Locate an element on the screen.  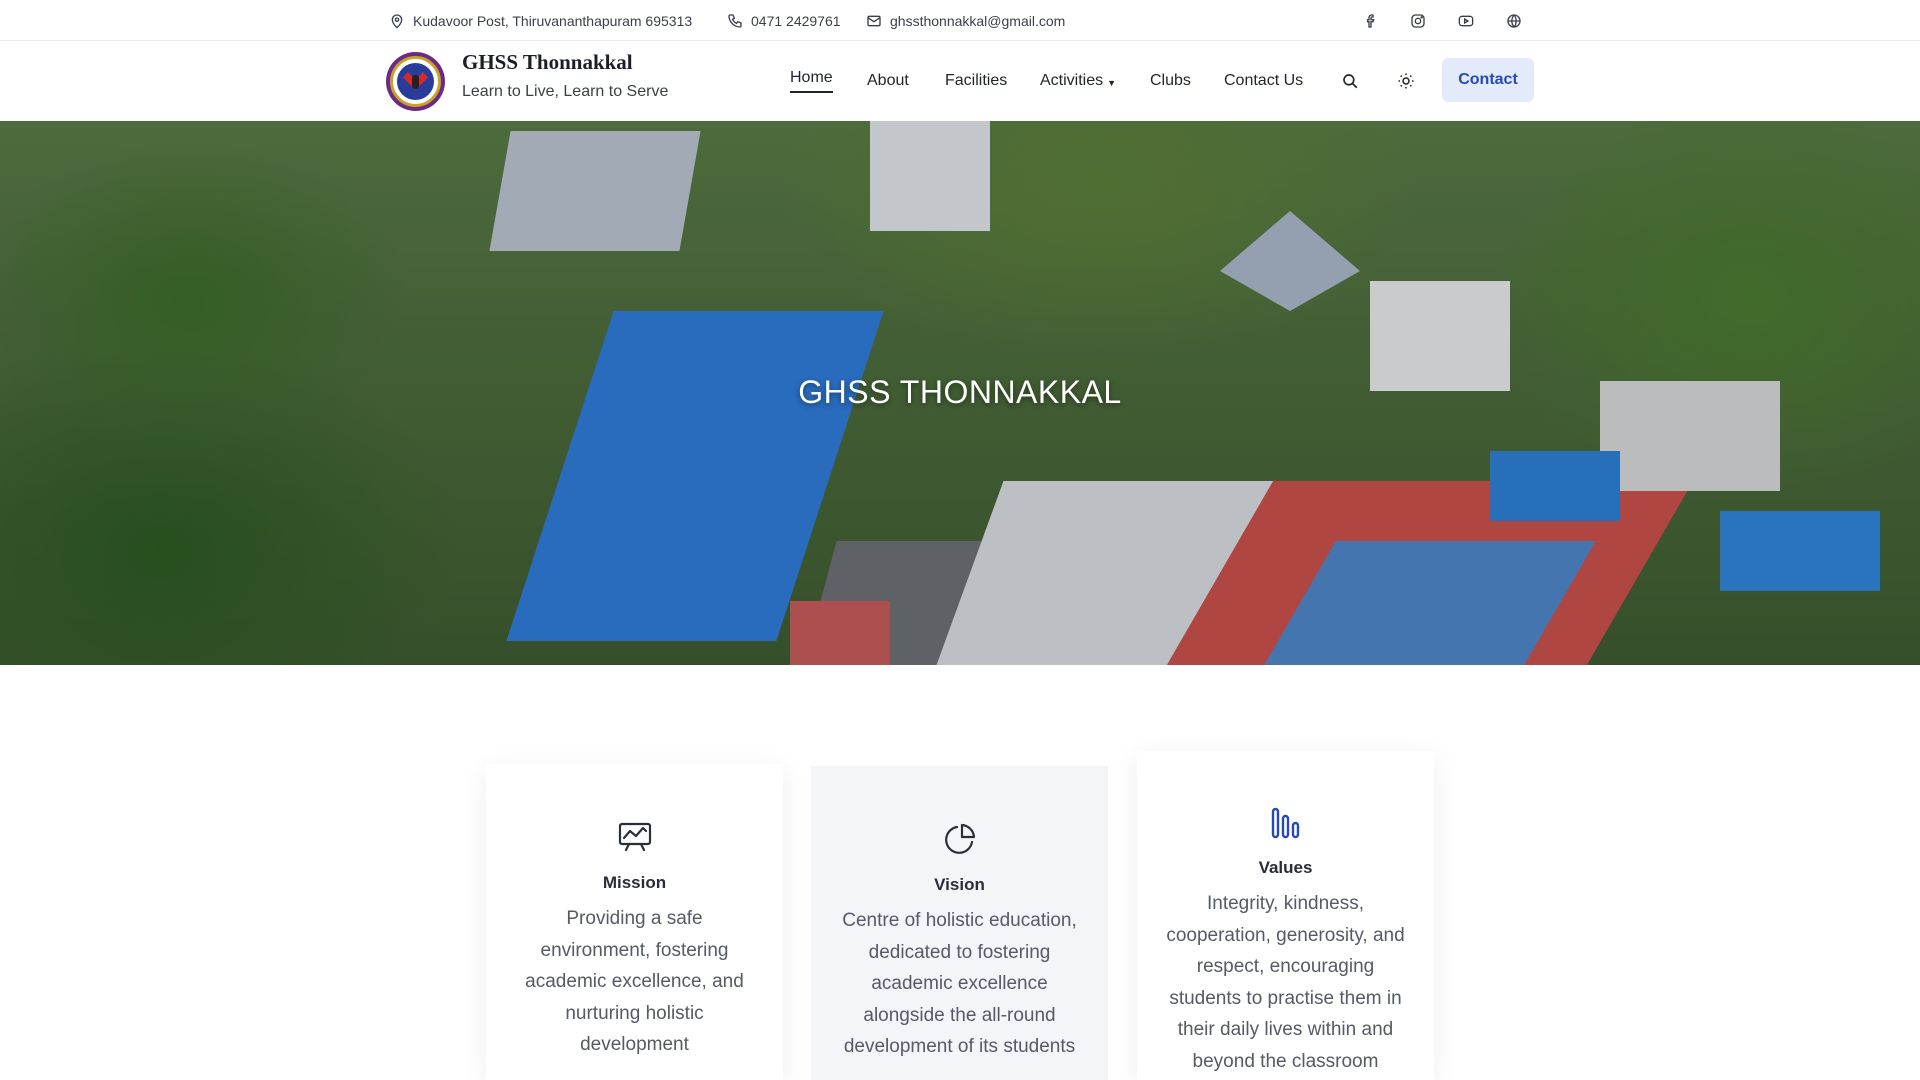
youtube-link is located at coordinates (1466, 20).